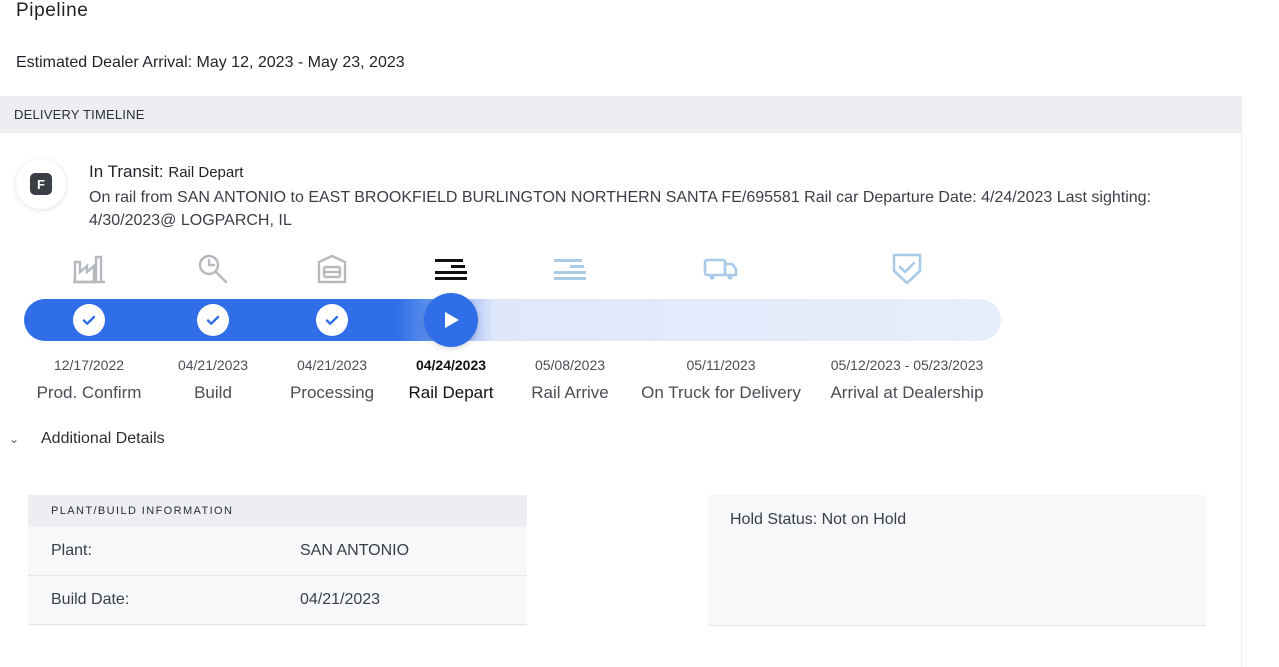 This screenshot has height=667, width=1279. I want to click on wrench-icon, so click(213, 269).